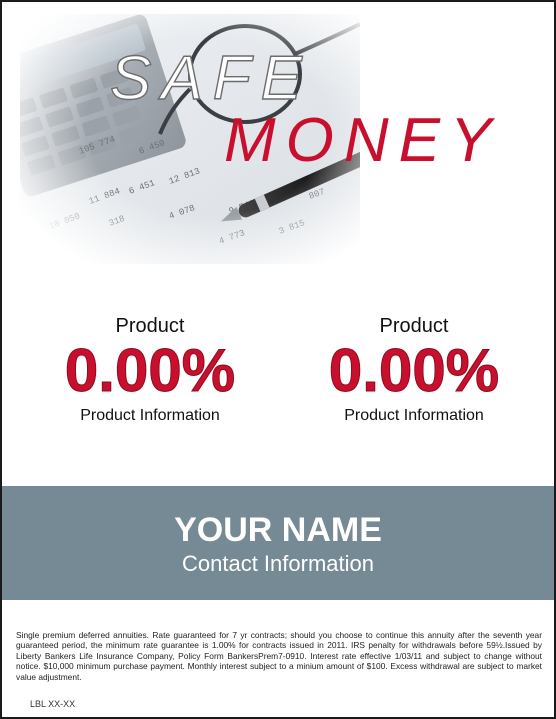 The image size is (556, 719). What do you see at coordinates (210, 78) in the screenshot?
I see `title-safe: SAFE` at bounding box center [210, 78].